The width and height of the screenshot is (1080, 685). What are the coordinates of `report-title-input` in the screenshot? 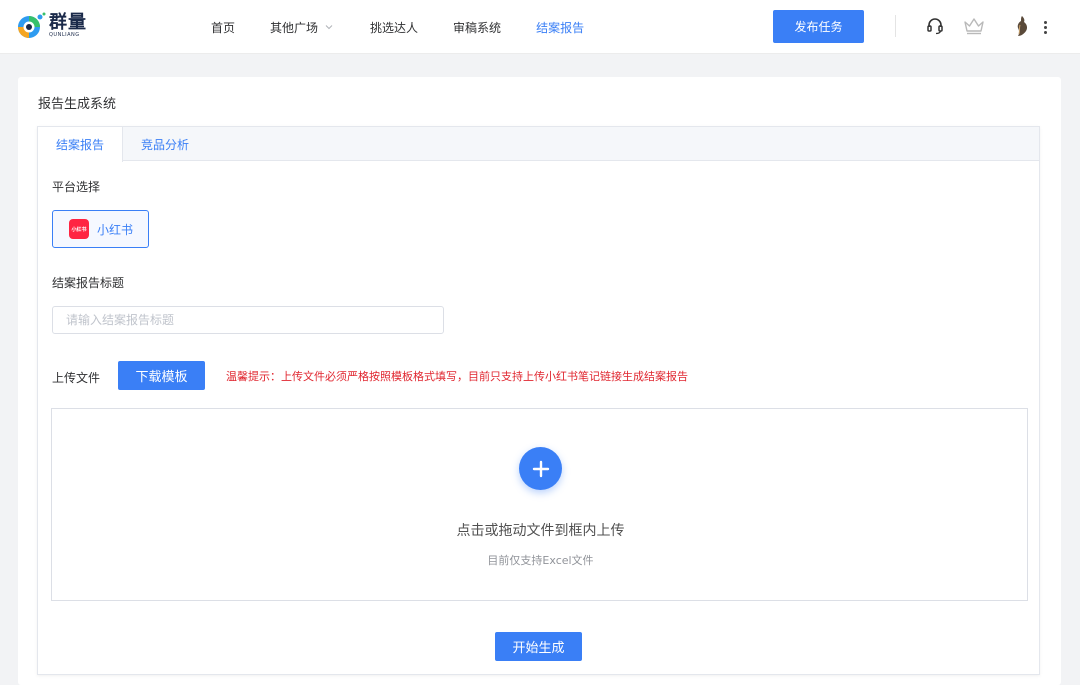 It's located at (248, 320).